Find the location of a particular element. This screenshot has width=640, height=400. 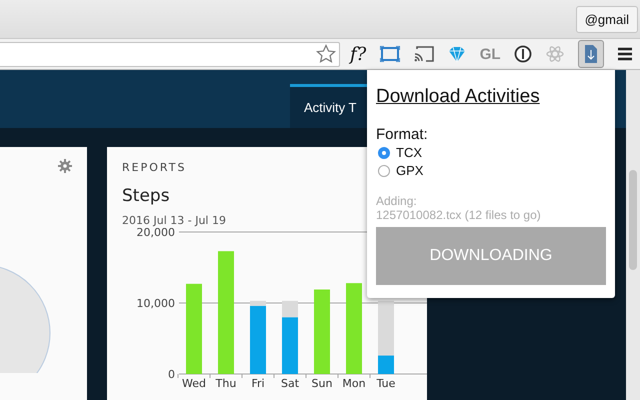

scrollbar is located at coordinates (633, 235).